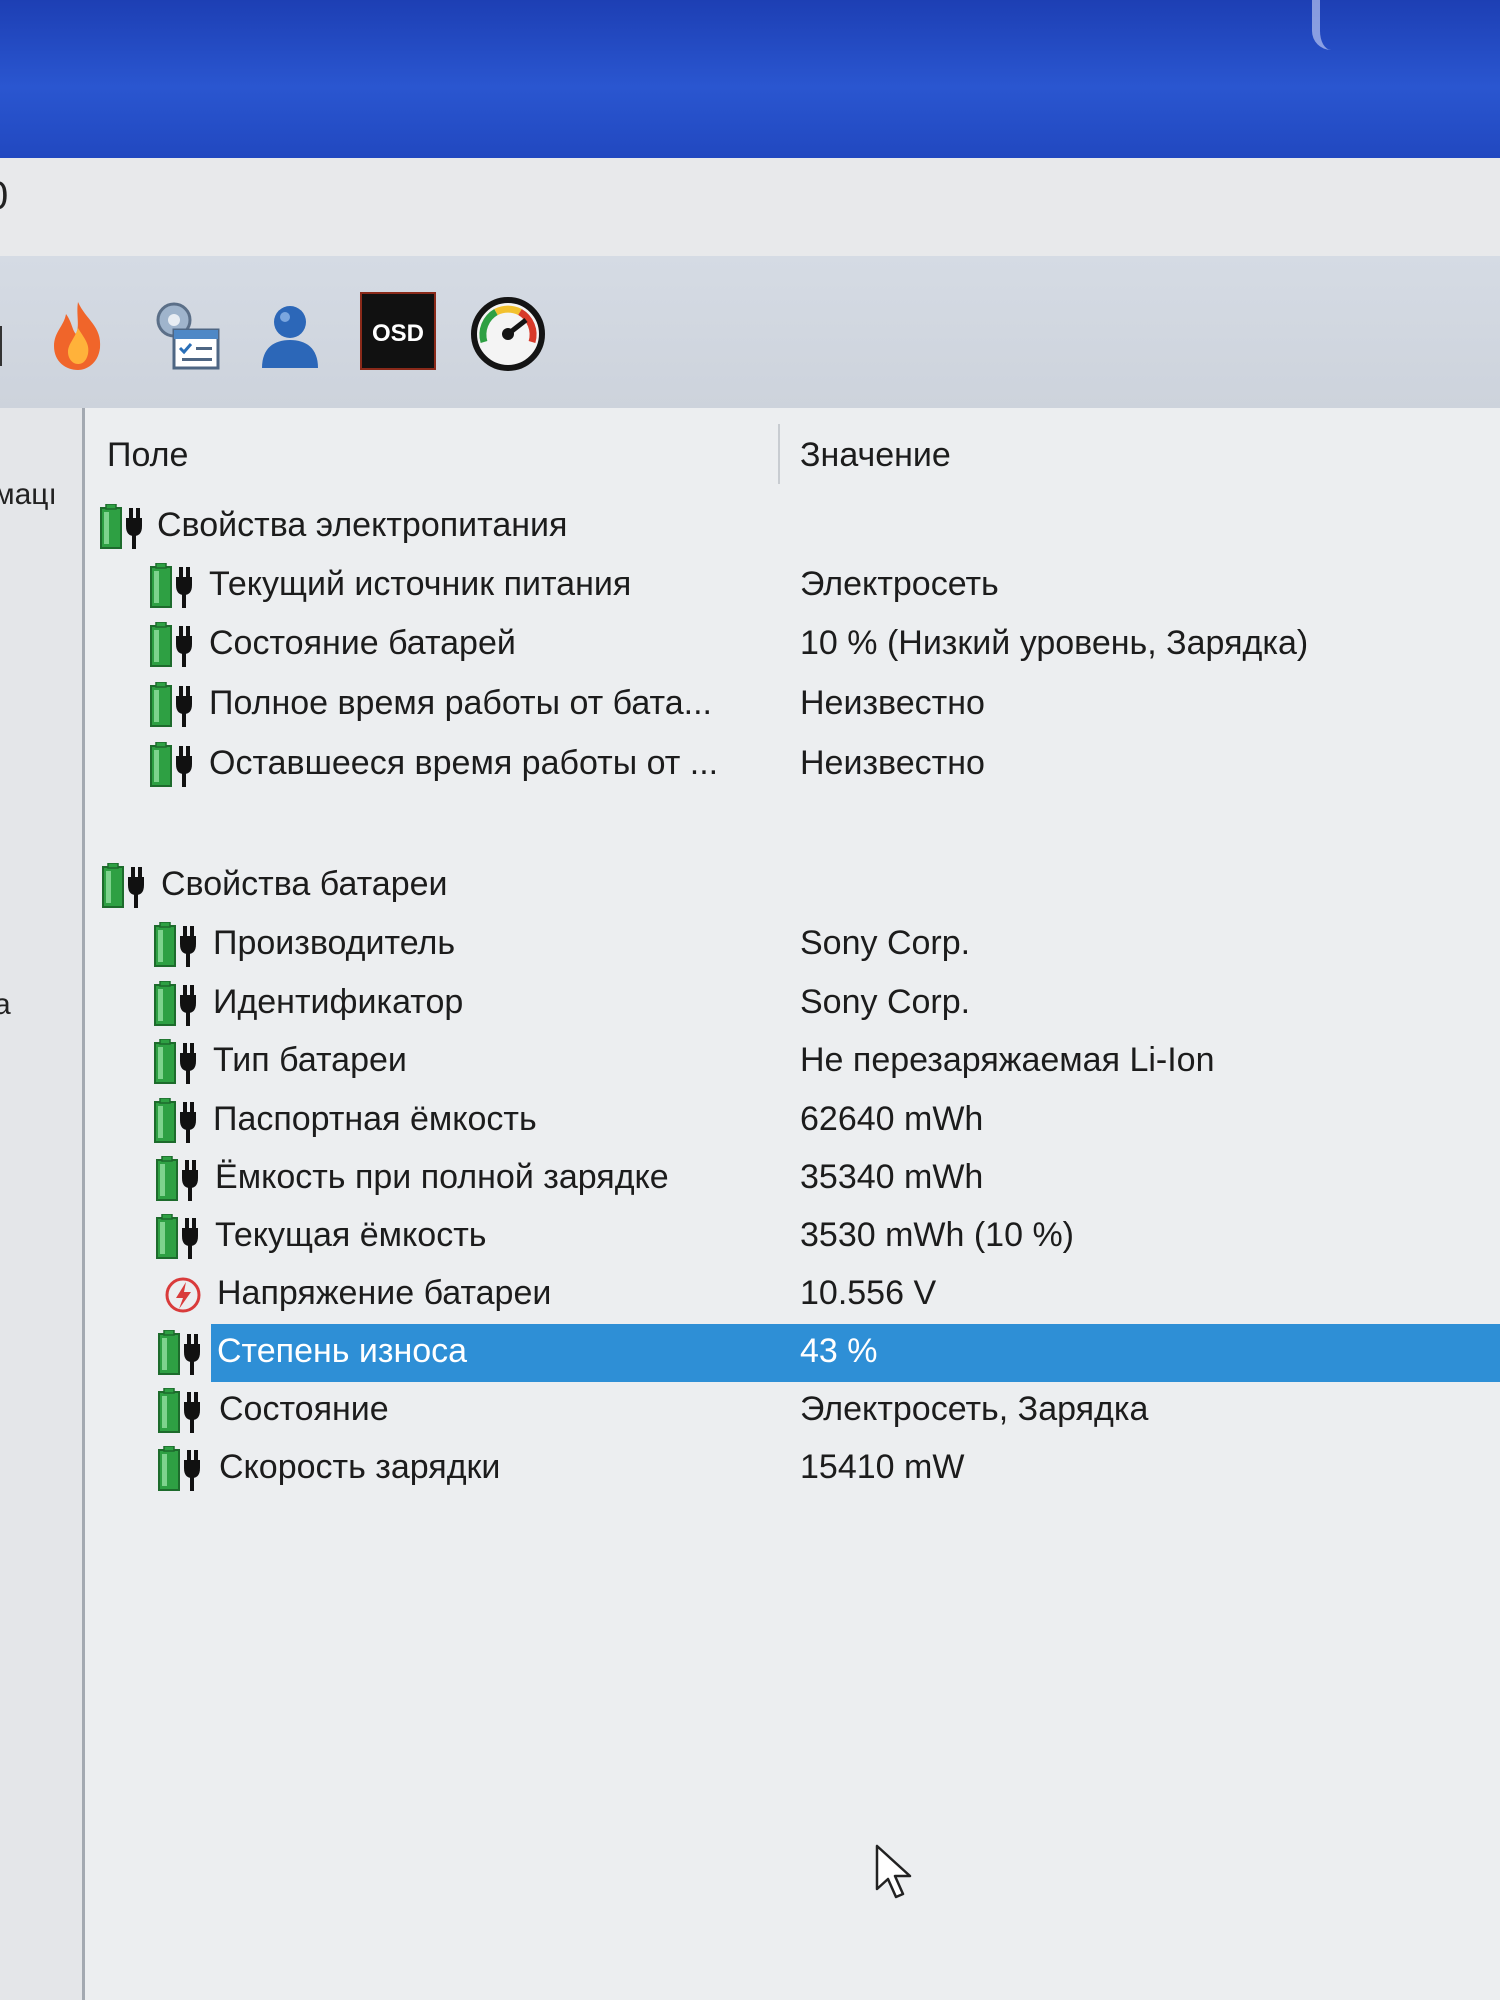  I want to click on title-glare, so click(1331, 25).